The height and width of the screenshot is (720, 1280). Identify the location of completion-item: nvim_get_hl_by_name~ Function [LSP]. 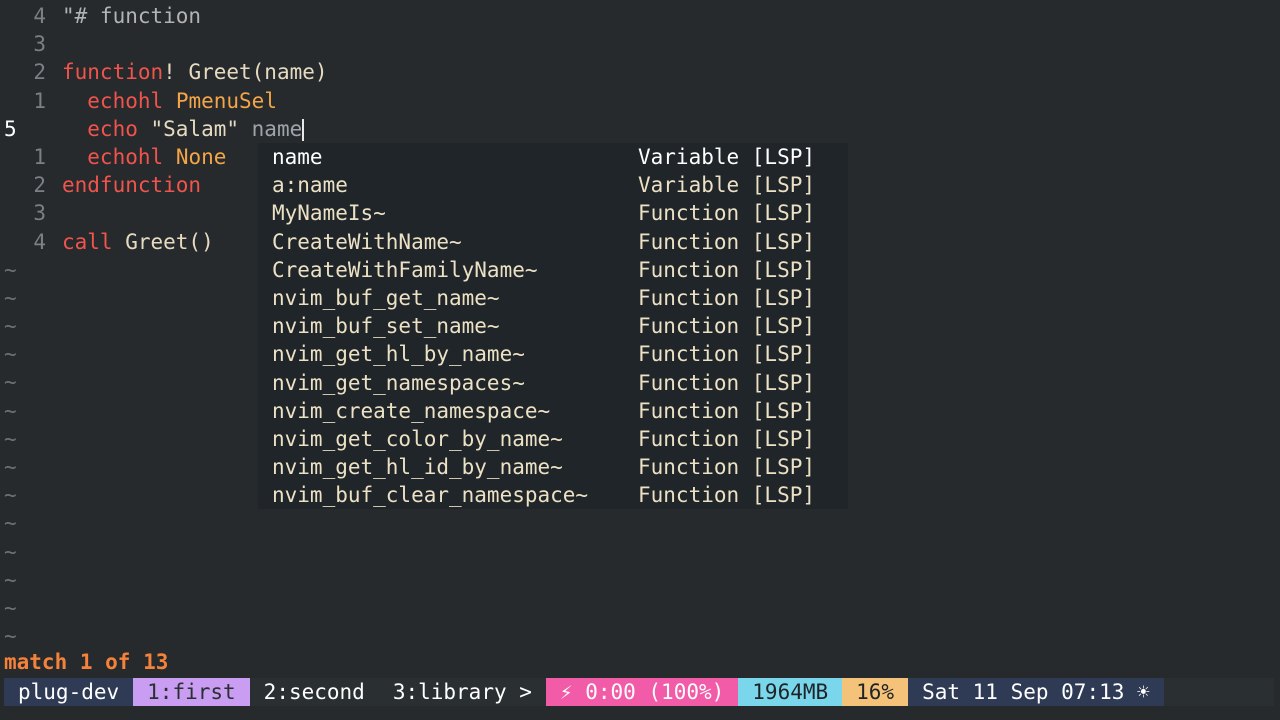
(553, 354).